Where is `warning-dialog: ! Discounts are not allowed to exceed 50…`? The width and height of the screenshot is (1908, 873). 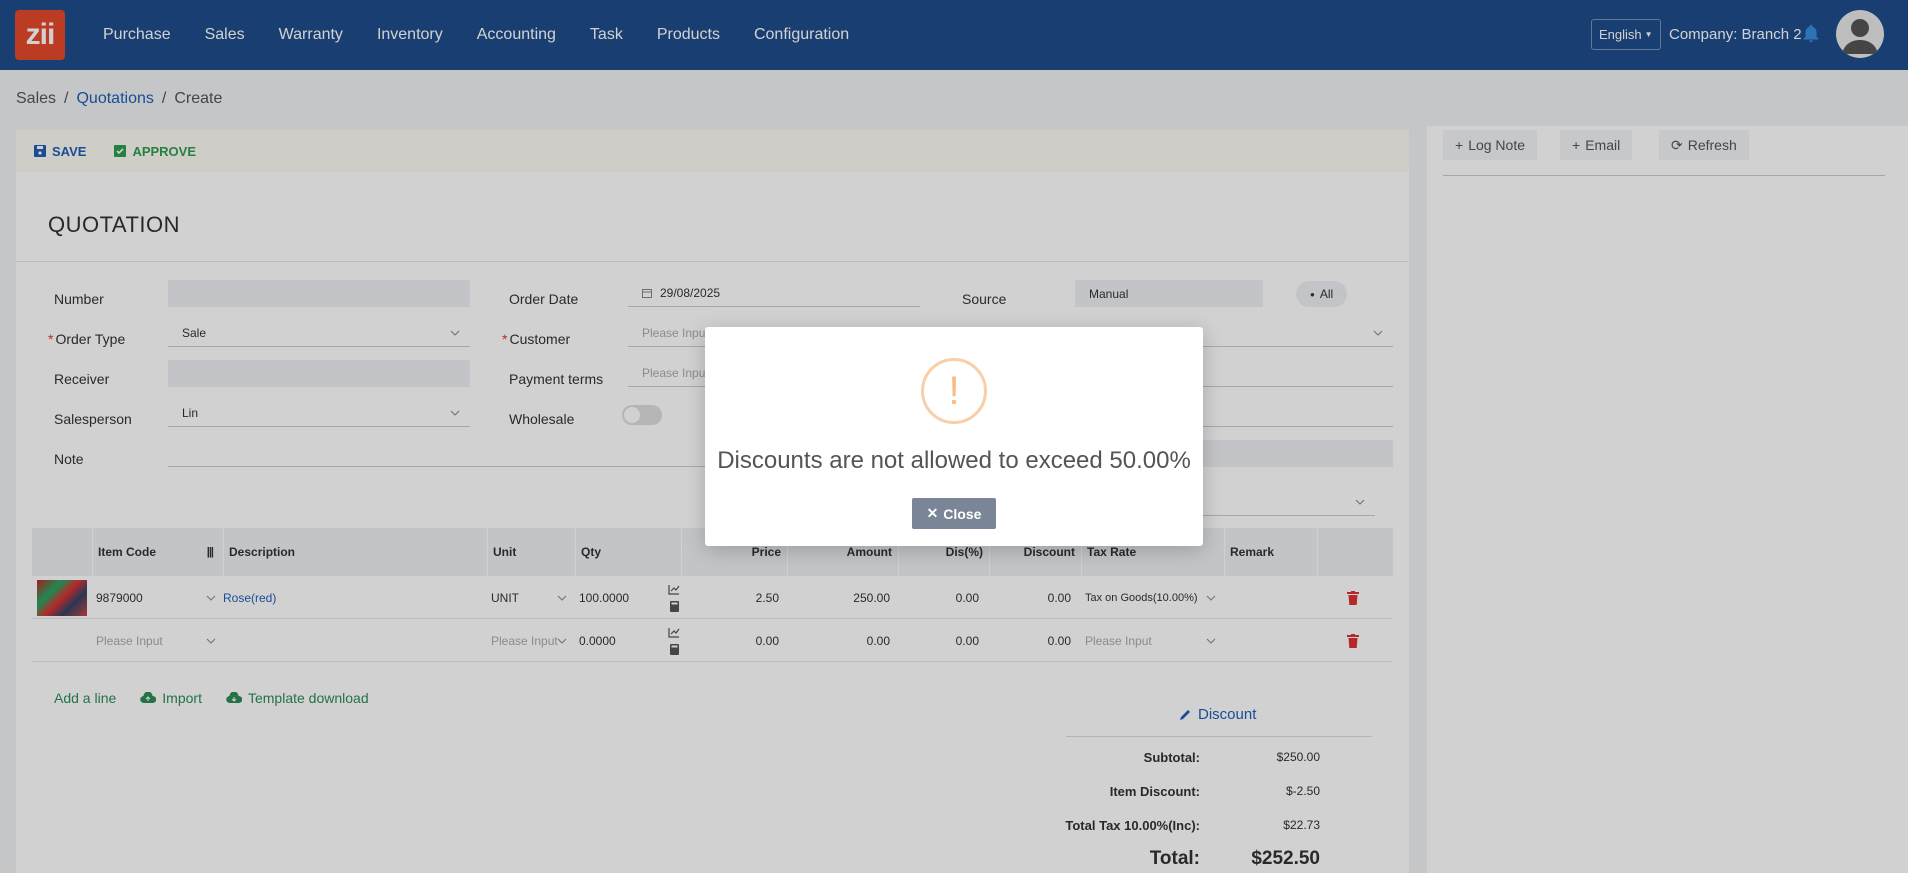 warning-dialog: ! Discounts are not allowed to exceed 50… is located at coordinates (954, 436).